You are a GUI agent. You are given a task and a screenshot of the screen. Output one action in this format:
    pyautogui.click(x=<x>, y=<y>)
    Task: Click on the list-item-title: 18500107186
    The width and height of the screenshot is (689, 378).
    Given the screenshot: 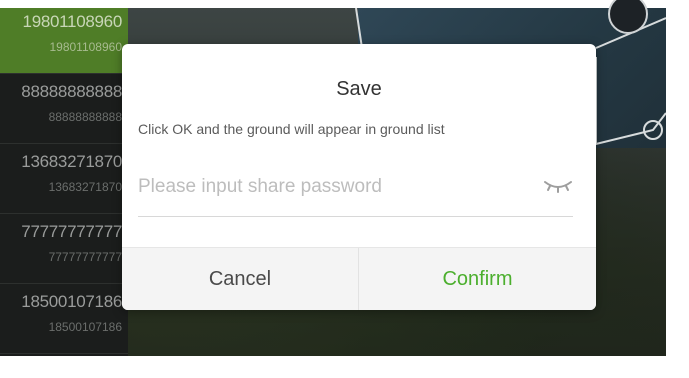 What is the action you would take?
    pyautogui.click(x=71, y=301)
    